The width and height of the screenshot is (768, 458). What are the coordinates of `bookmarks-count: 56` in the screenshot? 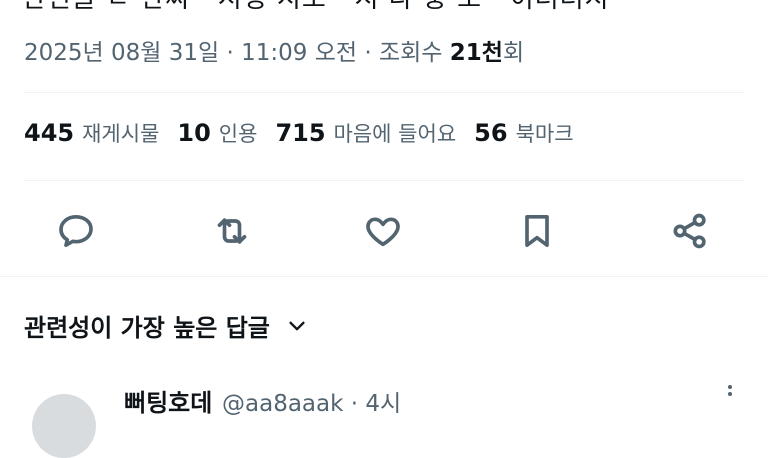 It's located at (491, 133).